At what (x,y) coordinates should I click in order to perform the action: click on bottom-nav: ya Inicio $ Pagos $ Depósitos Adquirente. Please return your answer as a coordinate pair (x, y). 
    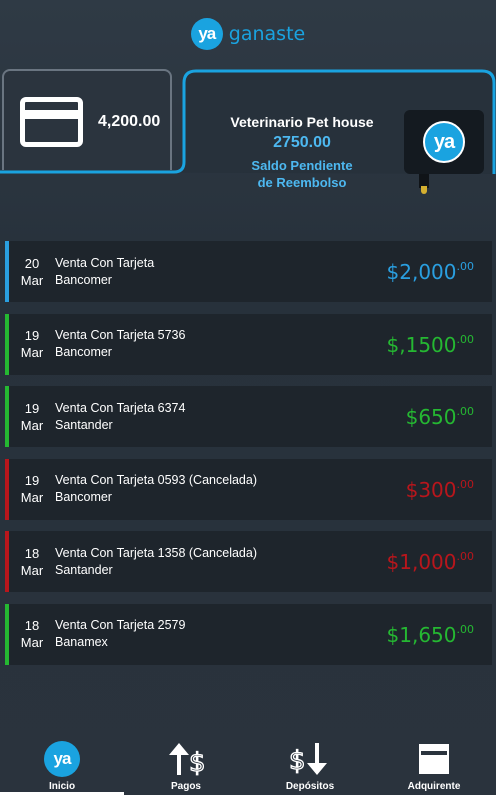
    Looking at the image, I should click on (248, 767).